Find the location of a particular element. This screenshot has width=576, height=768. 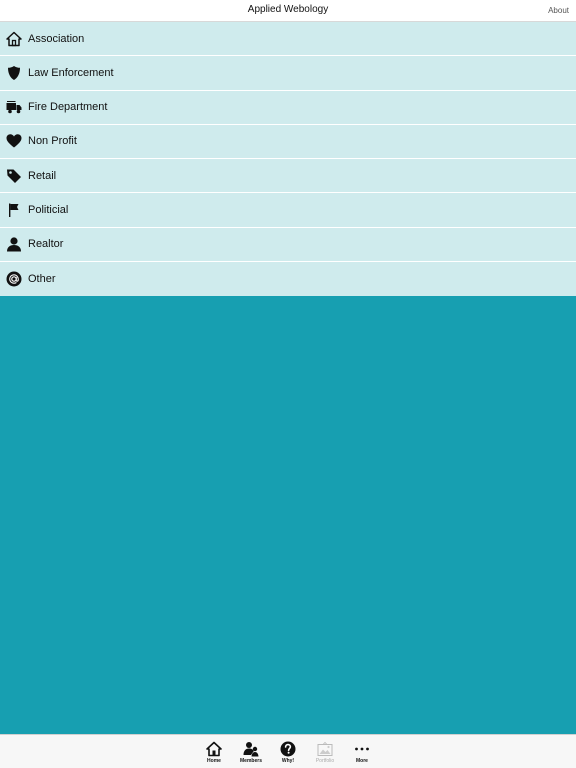

truck-icon is located at coordinates (14, 107).